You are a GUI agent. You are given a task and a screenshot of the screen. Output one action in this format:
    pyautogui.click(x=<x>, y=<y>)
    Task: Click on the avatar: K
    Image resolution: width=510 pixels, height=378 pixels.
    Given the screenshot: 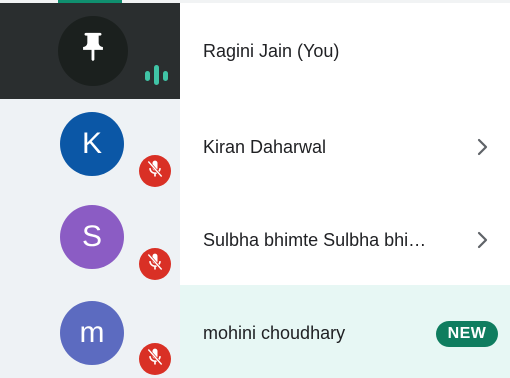 What is the action you would take?
    pyautogui.click(x=92, y=144)
    